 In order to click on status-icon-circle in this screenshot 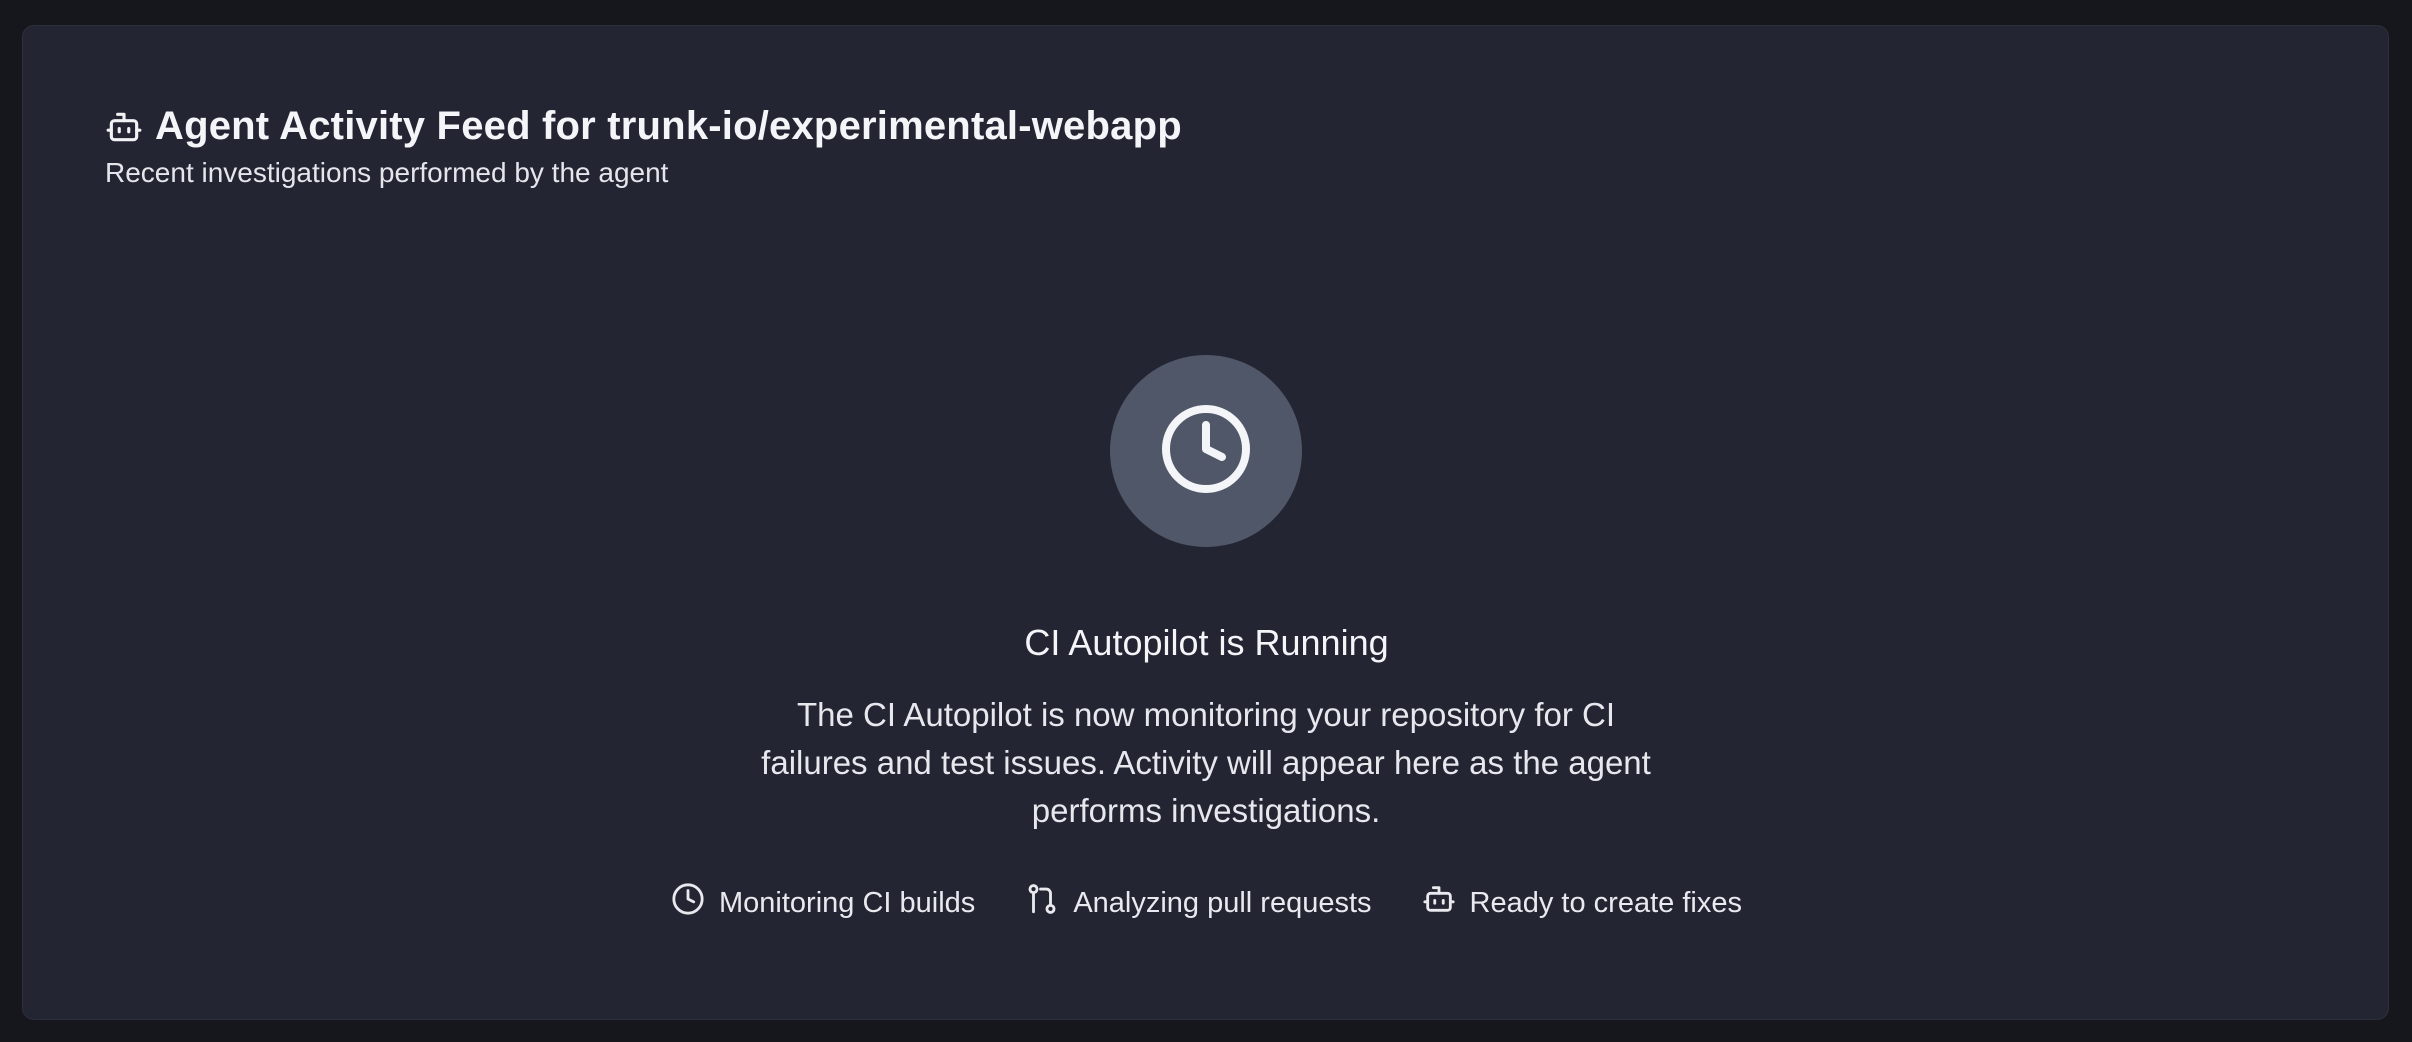, I will do `click(1206, 451)`.